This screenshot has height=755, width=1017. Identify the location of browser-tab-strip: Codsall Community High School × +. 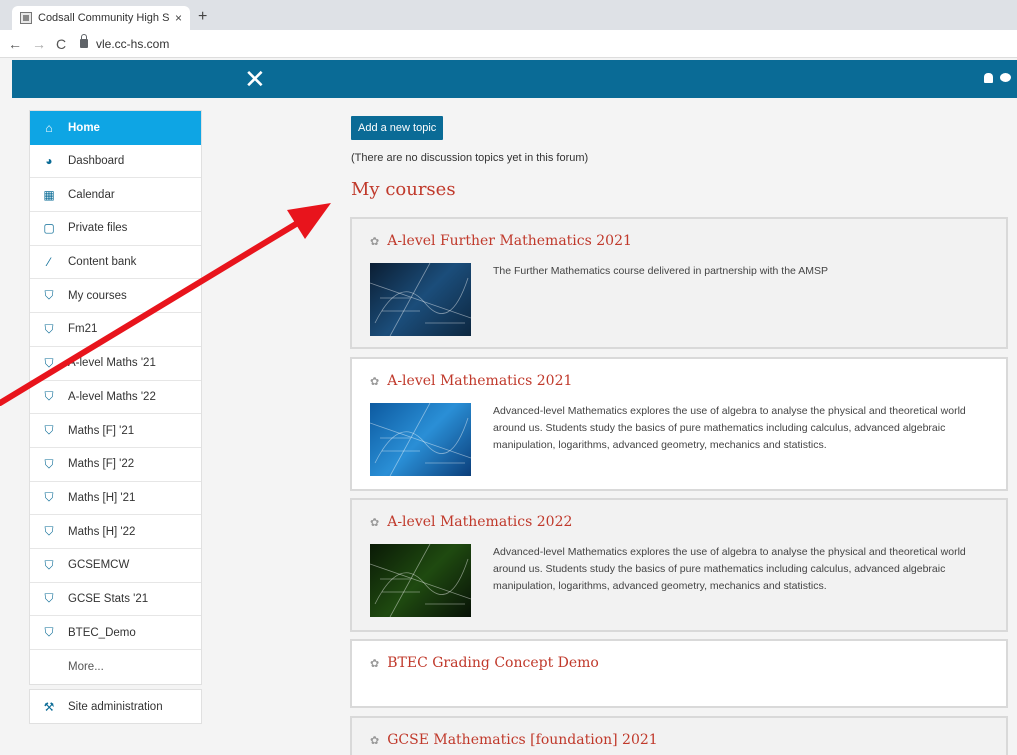
(508, 15).